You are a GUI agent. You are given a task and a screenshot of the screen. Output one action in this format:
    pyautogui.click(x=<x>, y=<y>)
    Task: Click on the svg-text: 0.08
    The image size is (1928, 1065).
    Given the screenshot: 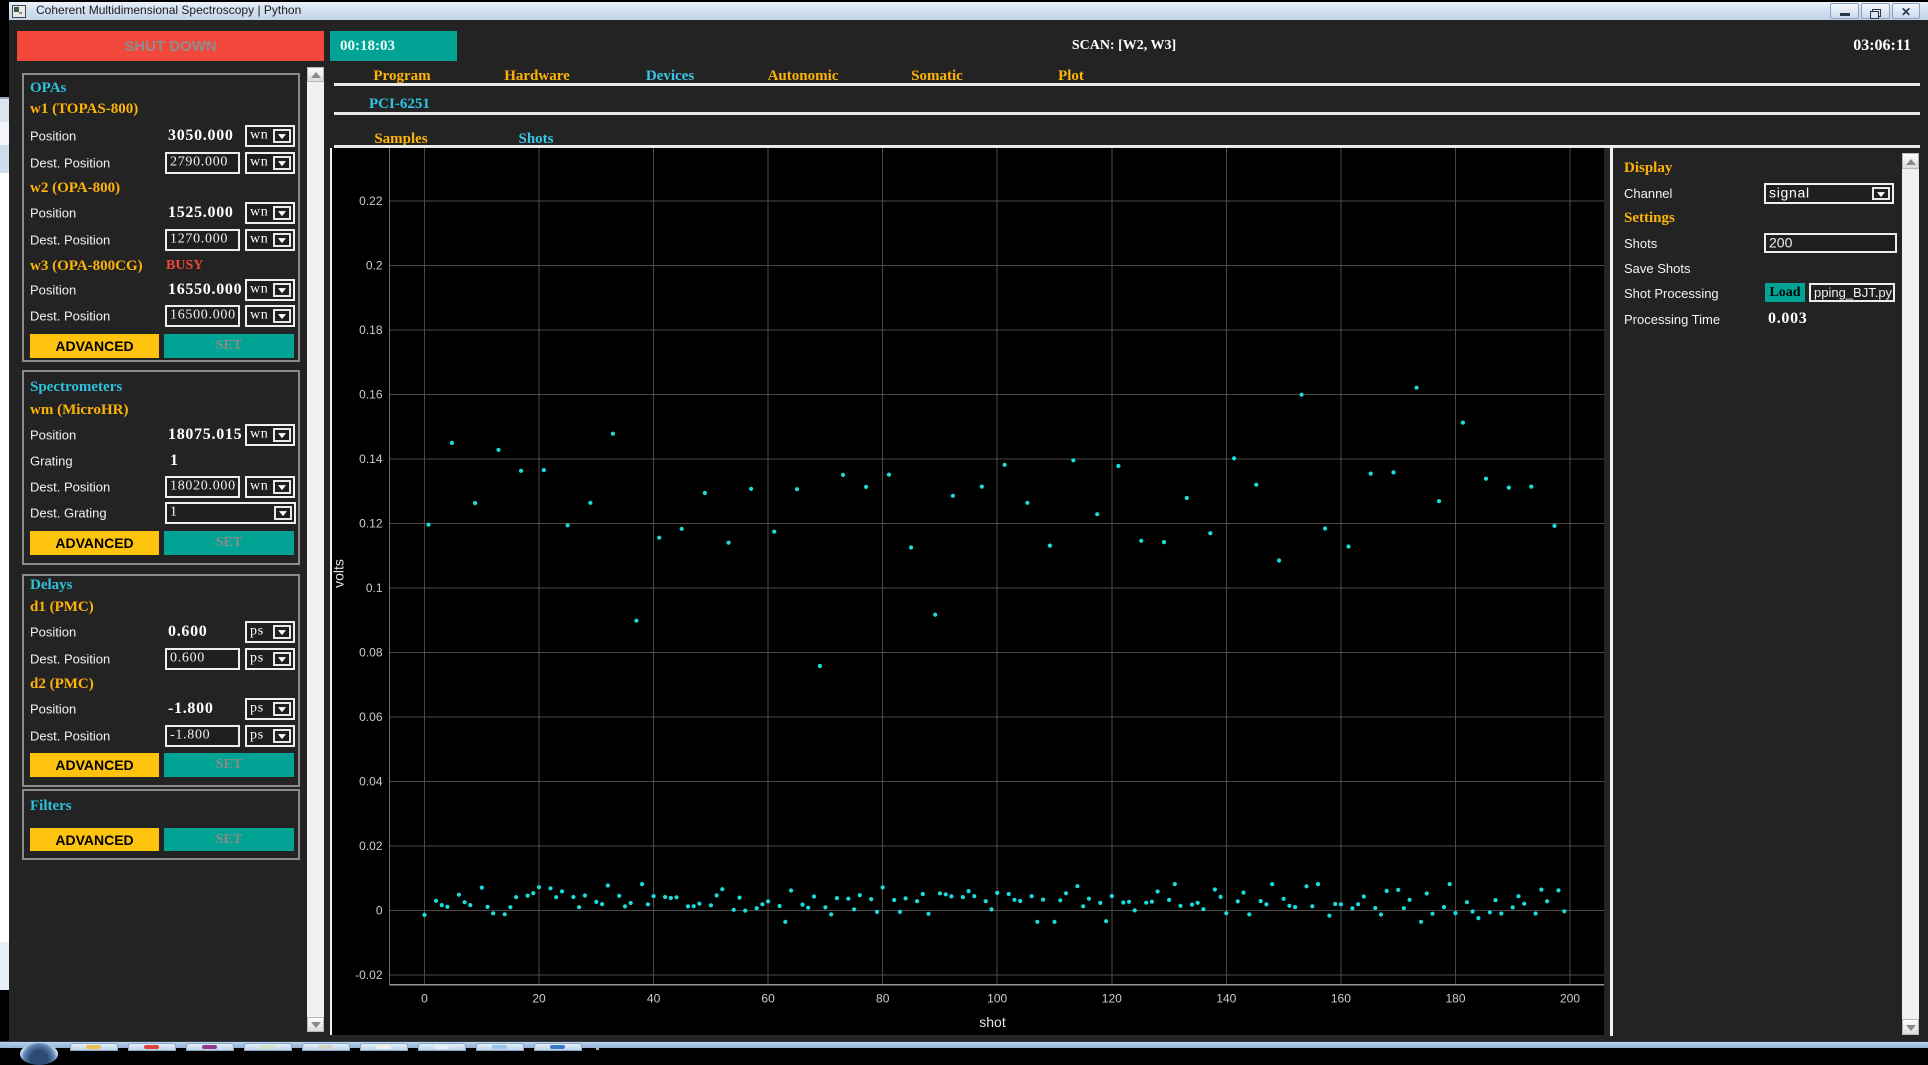 What is the action you would take?
    pyautogui.click(x=371, y=653)
    